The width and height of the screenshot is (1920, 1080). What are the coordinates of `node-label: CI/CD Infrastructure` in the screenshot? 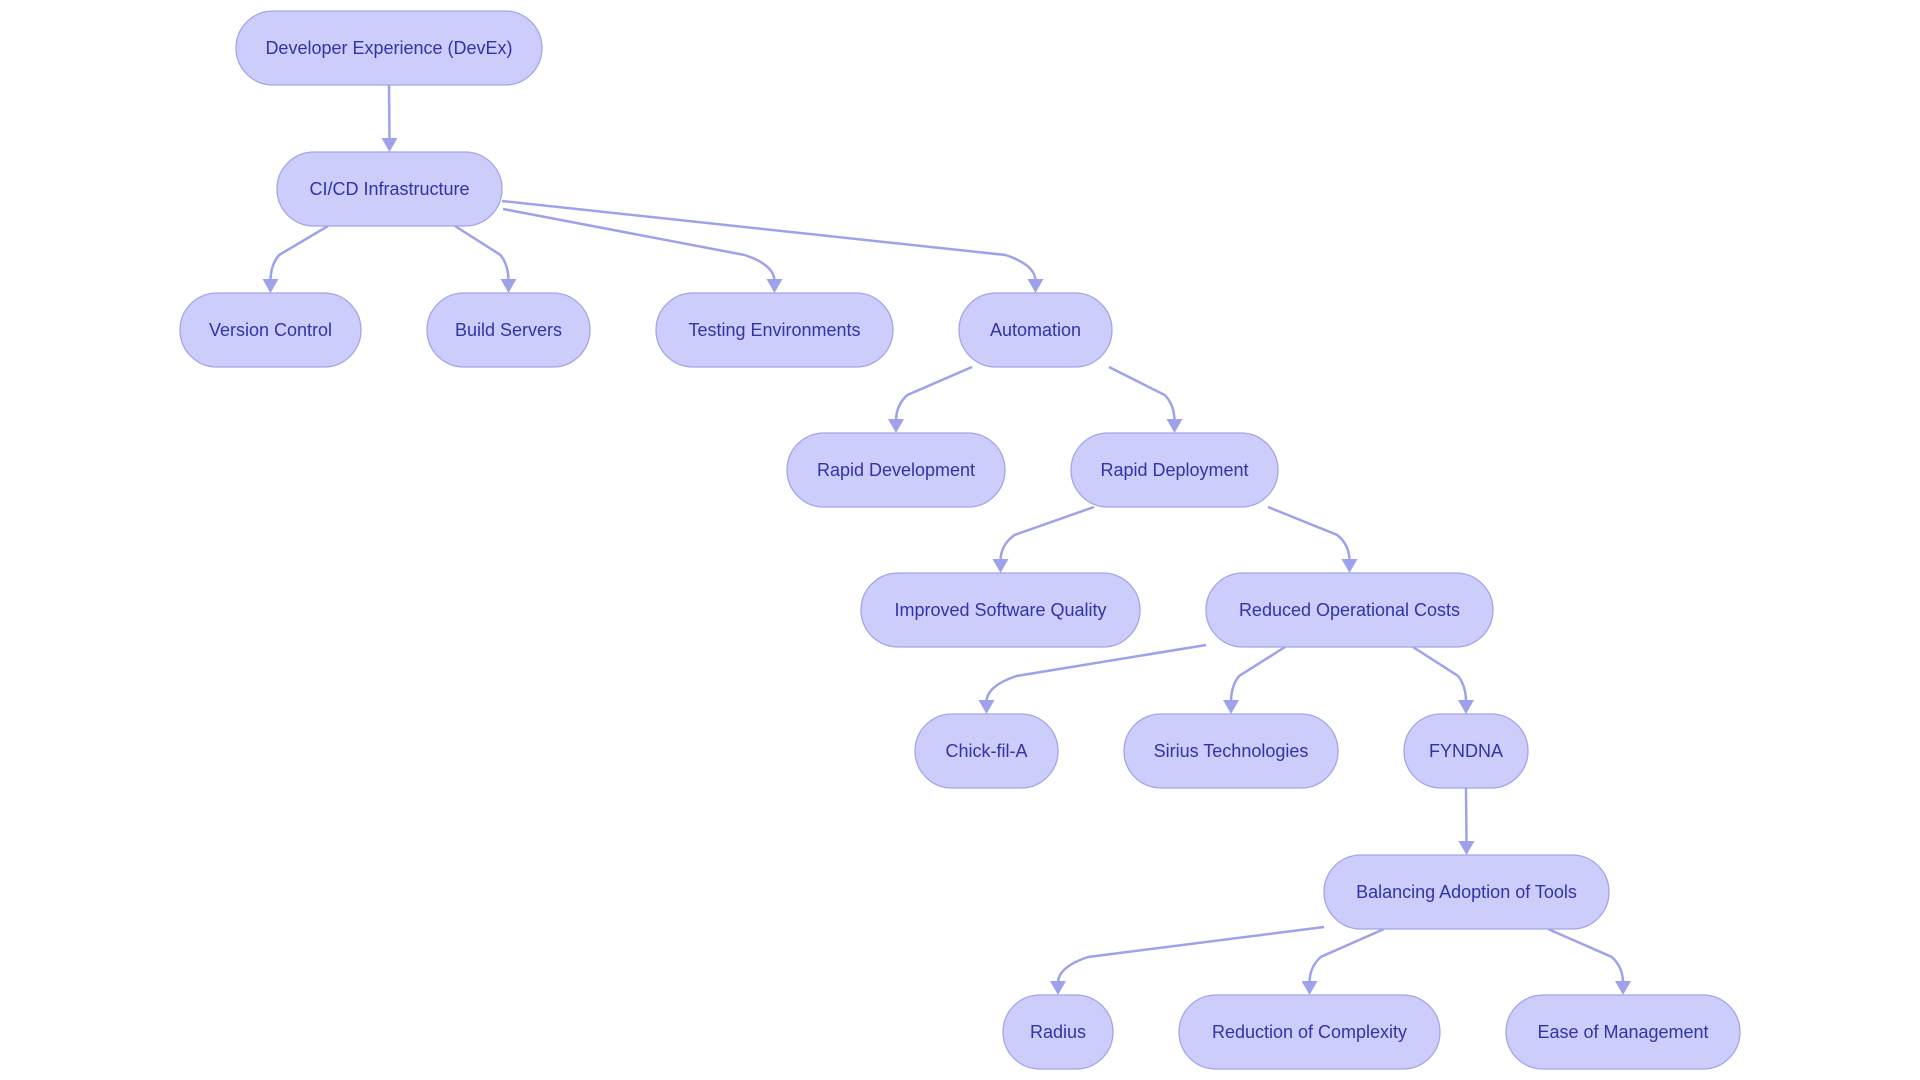 It's located at (389, 189).